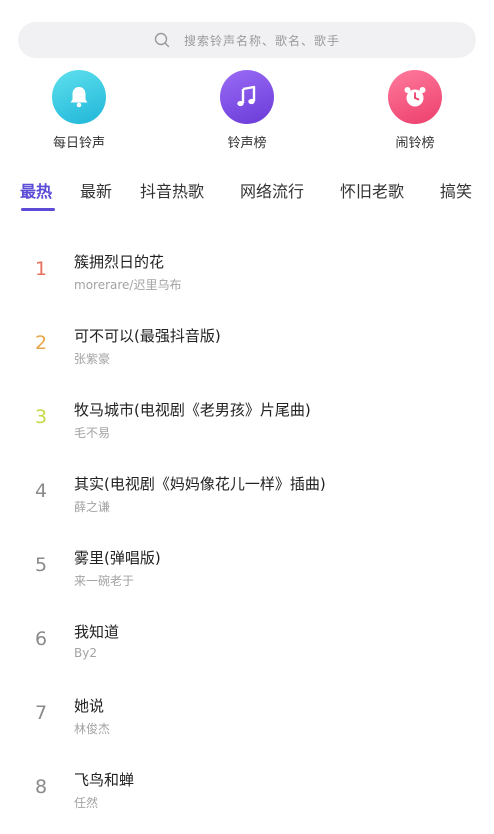 This screenshot has width=494, height=834. I want to click on song-title: 牧马城市(电视剧《老男孩》片尾曲), so click(192, 410).